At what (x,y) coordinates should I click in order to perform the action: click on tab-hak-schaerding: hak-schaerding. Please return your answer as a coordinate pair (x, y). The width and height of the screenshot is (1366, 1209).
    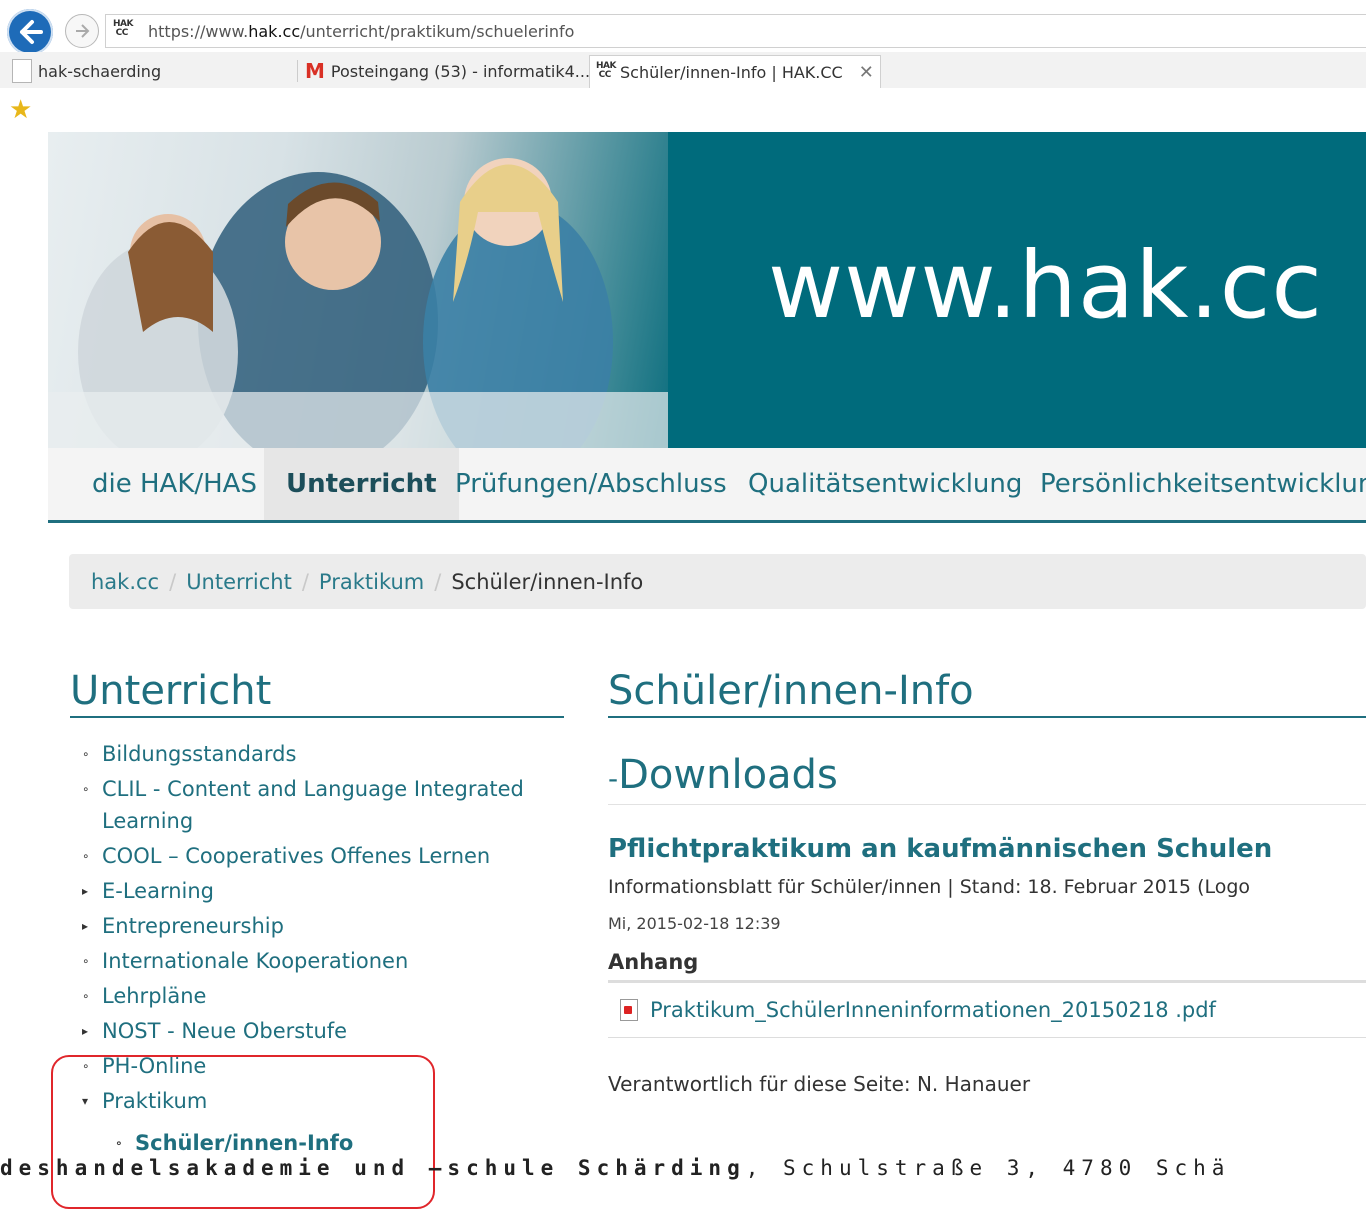
    Looking at the image, I should click on (86, 71).